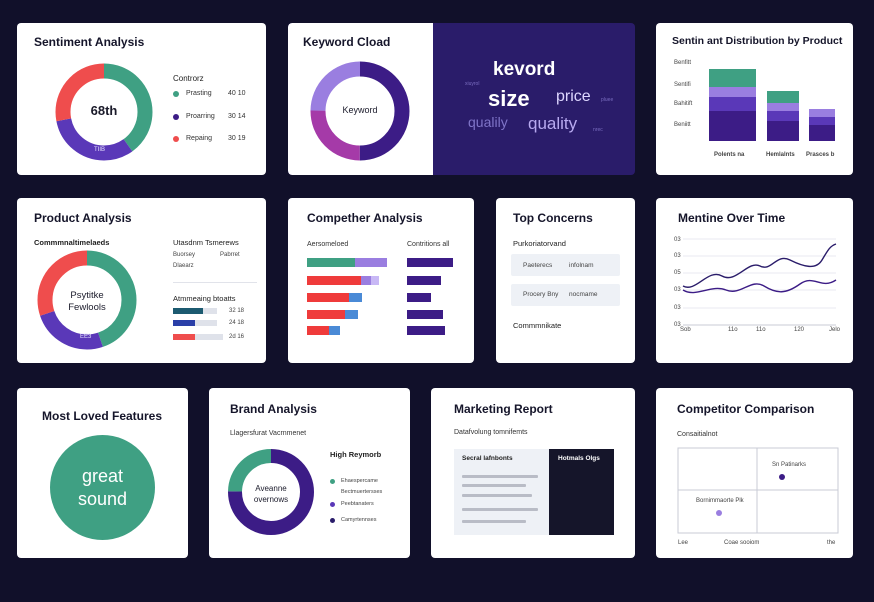  Describe the element at coordinates (553, 218) in the screenshot. I see `card-title: Top Concerns` at that location.